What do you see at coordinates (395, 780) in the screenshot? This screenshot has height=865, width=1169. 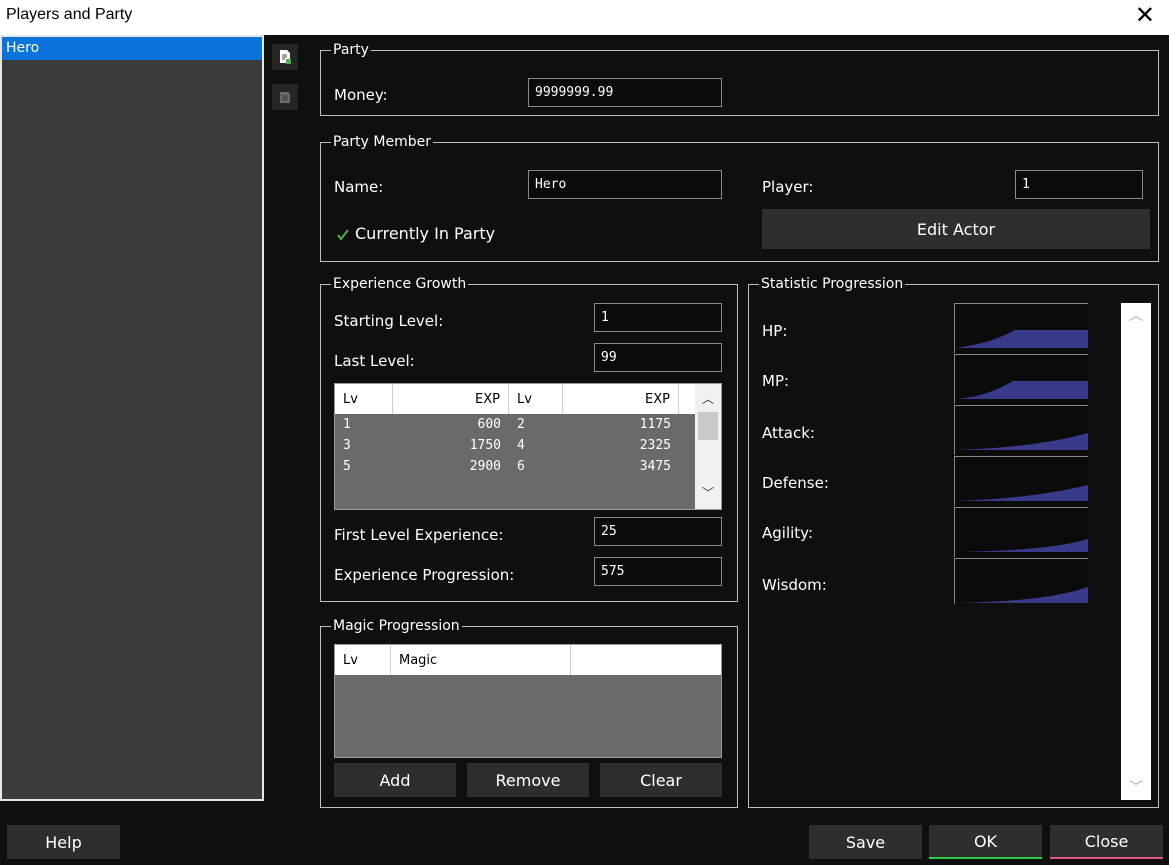 I see `add-magic-button: Add` at bounding box center [395, 780].